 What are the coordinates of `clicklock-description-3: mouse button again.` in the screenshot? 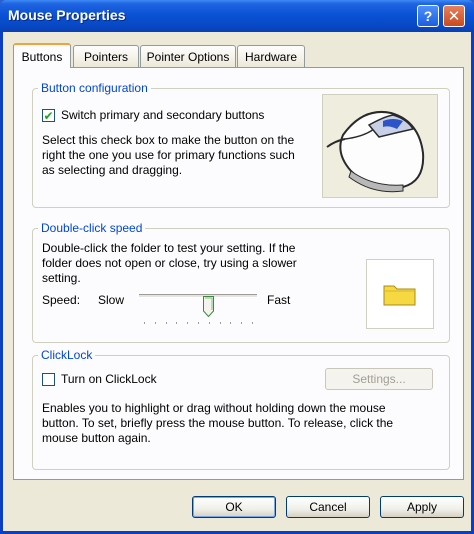 It's located at (96, 438).